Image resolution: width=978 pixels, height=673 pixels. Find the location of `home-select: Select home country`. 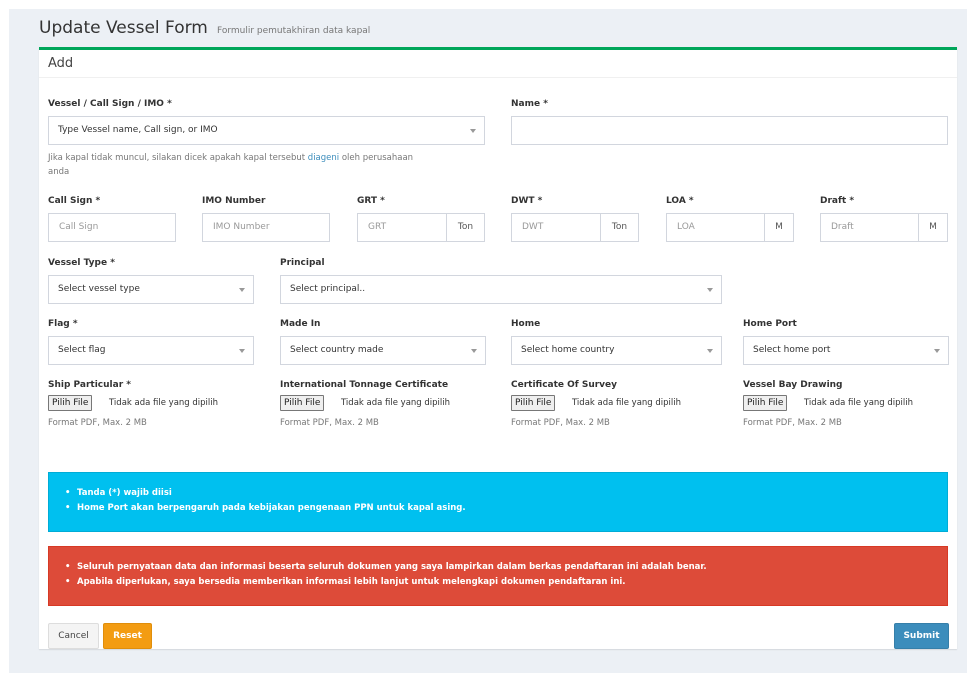

home-select: Select home country is located at coordinates (616, 350).